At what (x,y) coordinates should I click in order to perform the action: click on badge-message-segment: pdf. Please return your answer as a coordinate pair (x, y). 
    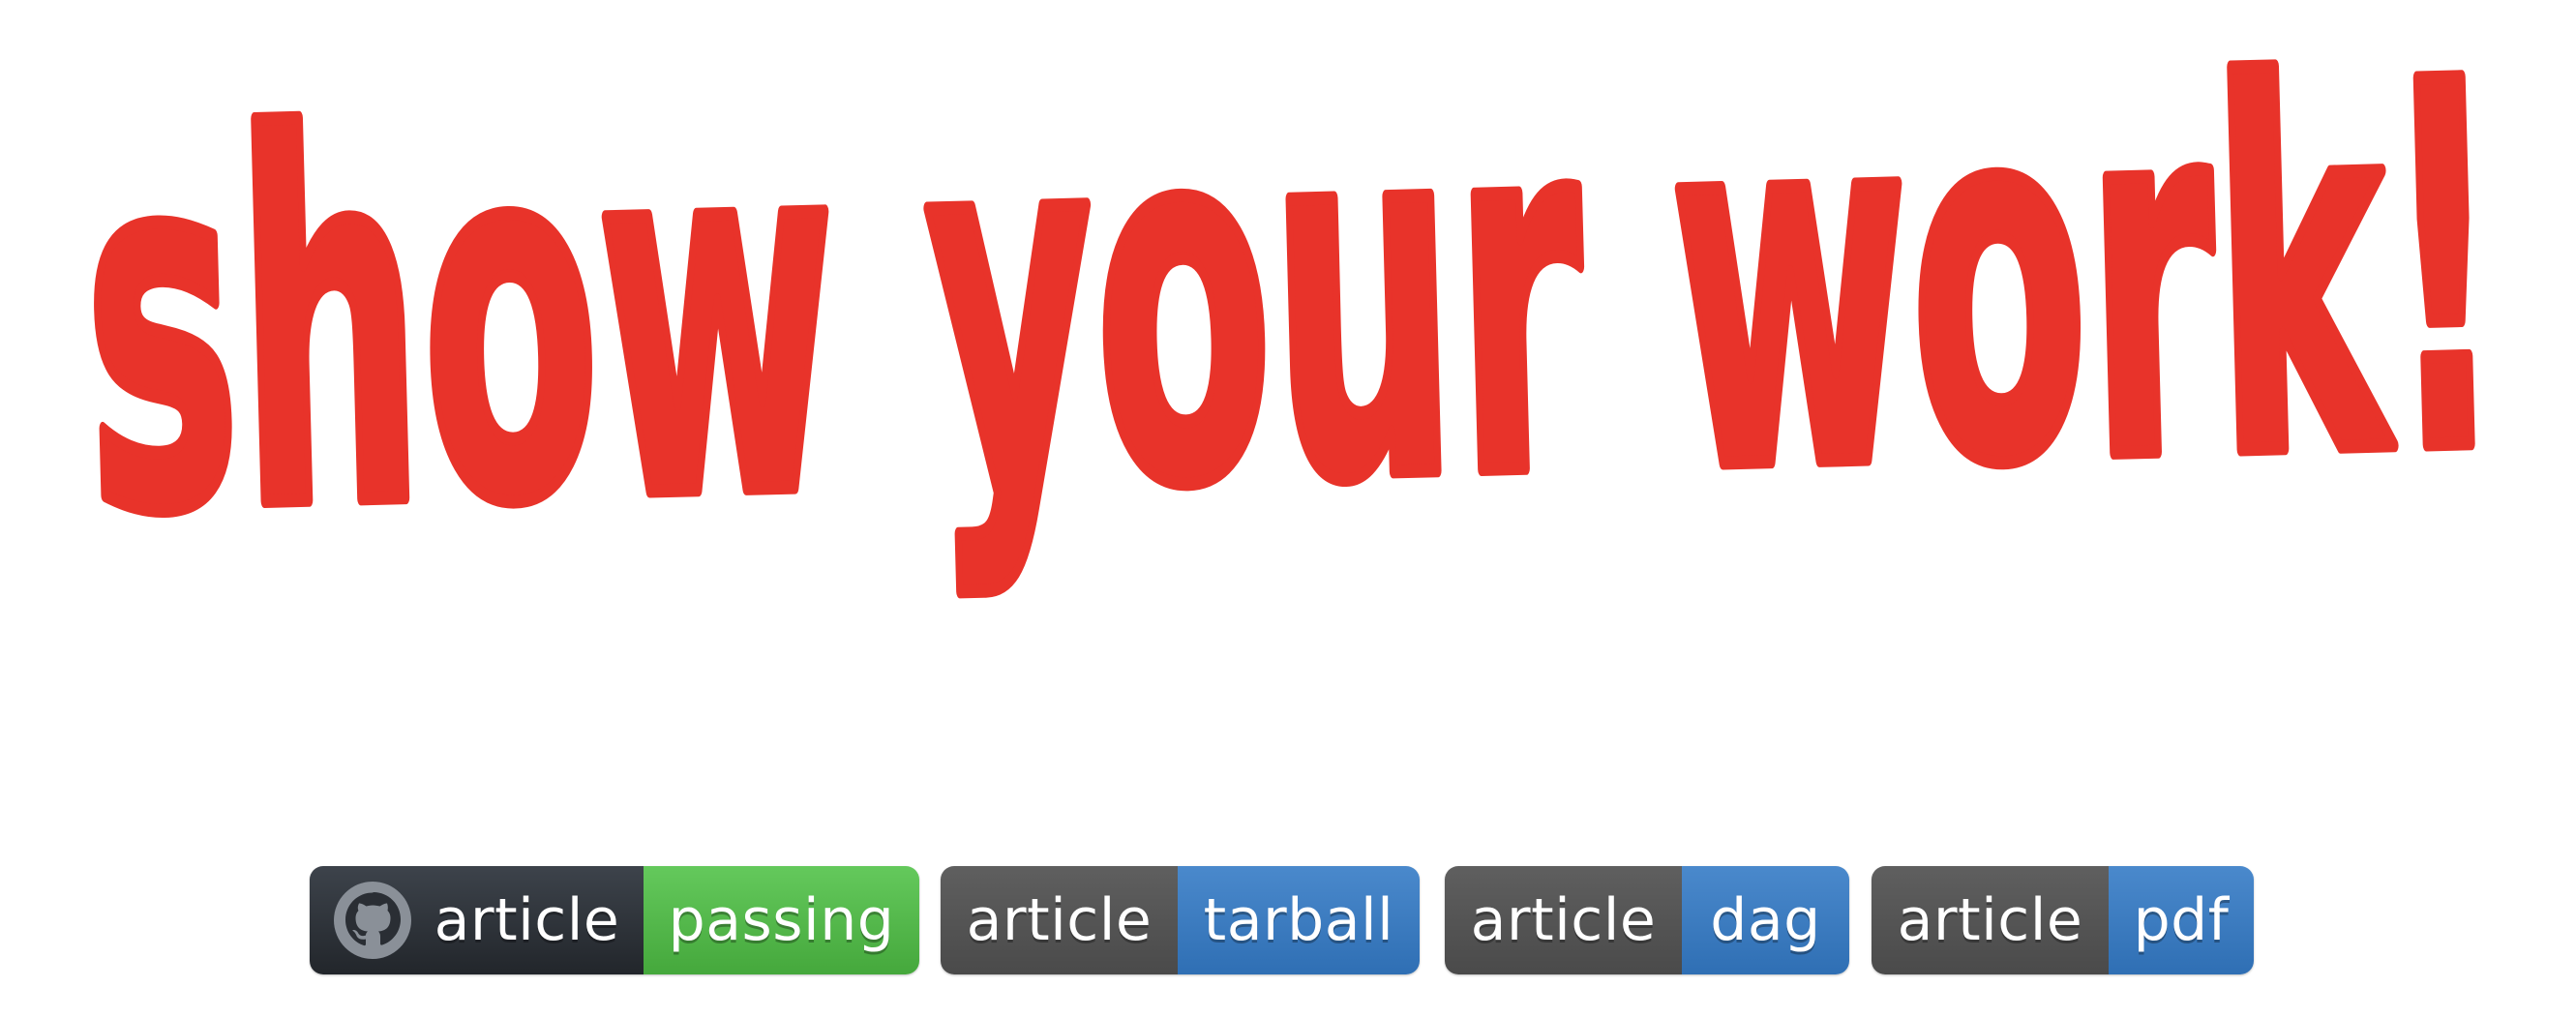
    Looking at the image, I should click on (2181, 920).